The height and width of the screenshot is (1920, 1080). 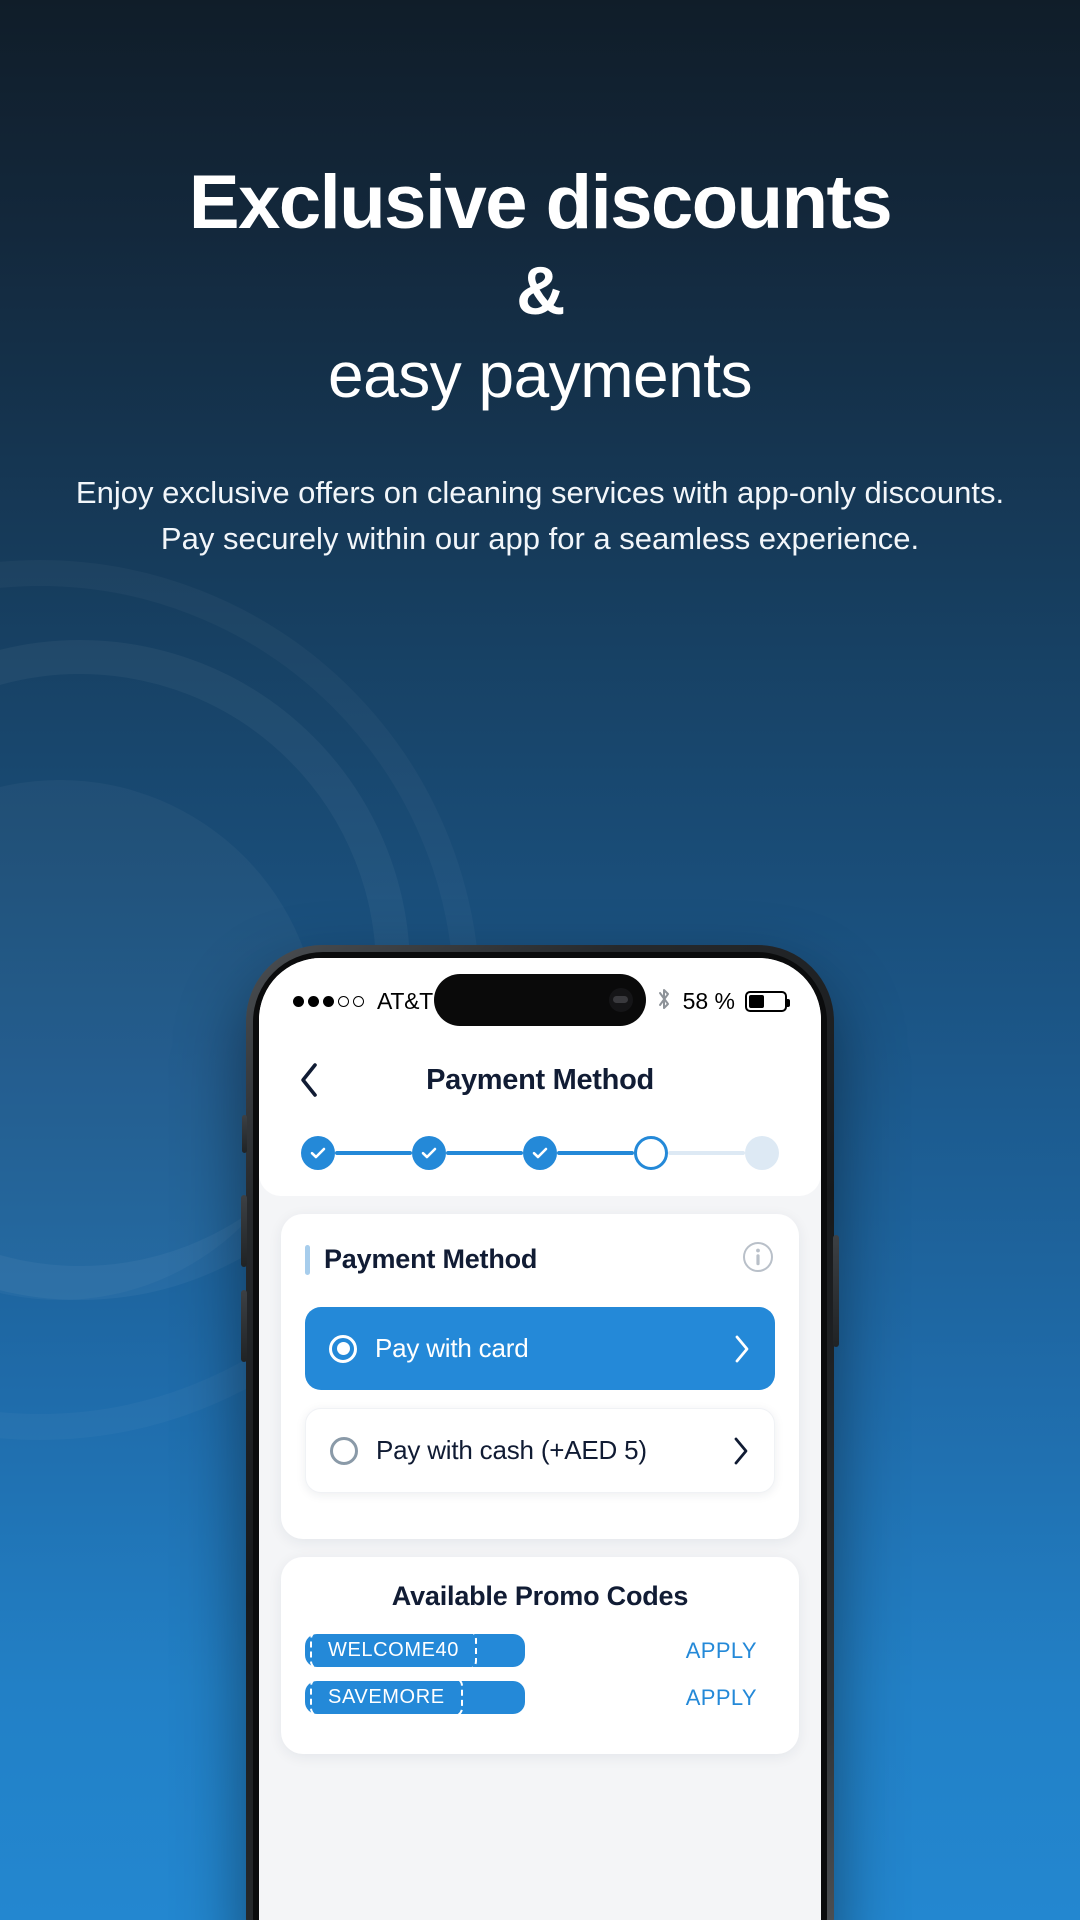 What do you see at coordinates (836, 1291) in the screenshot?
I see `power-button` at bounding box center [836, 1291].